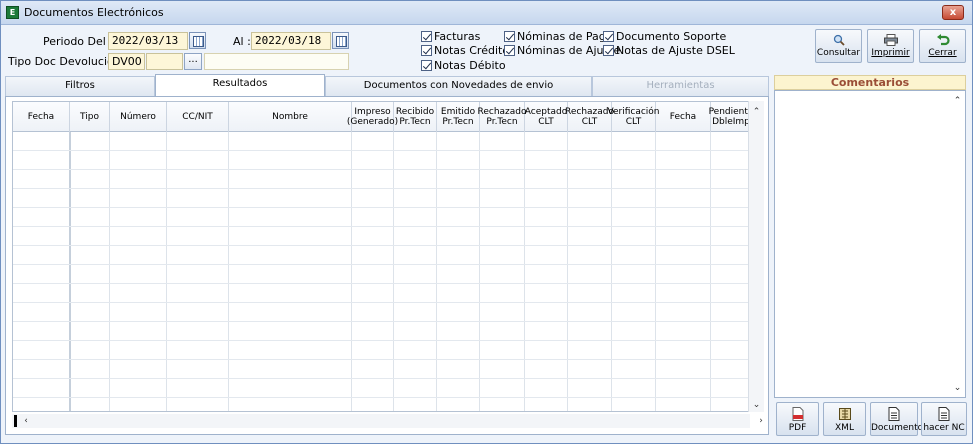 The image size is (973, 444). I want to click on calendar-from-icon, so click(197, 40).